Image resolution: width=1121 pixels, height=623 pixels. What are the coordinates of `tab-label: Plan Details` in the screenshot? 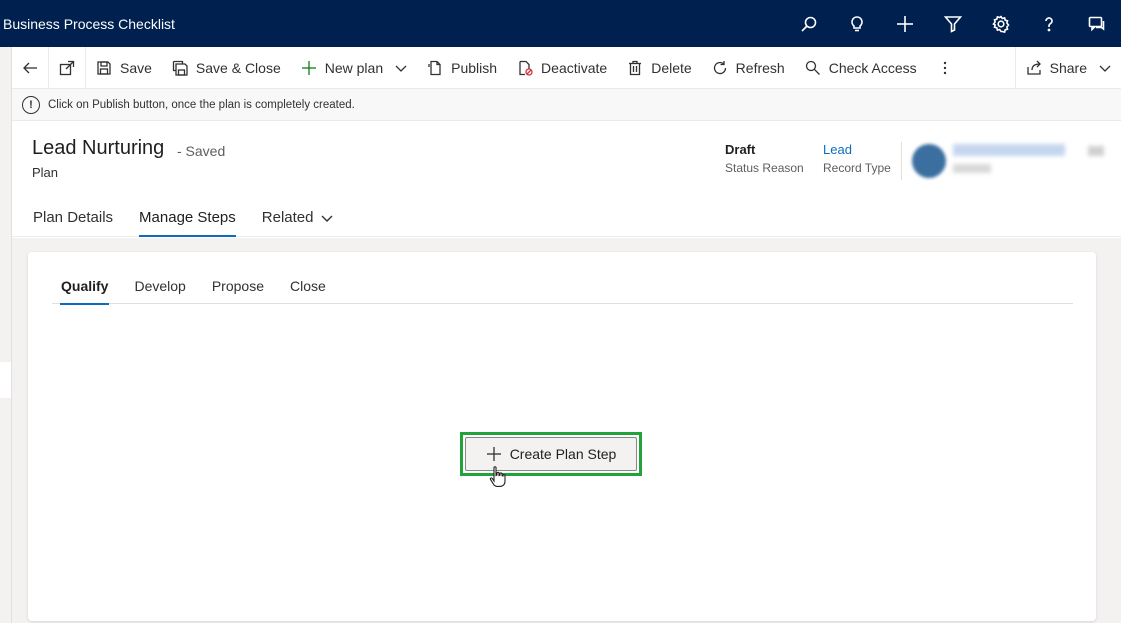 It's located at (73, 217).